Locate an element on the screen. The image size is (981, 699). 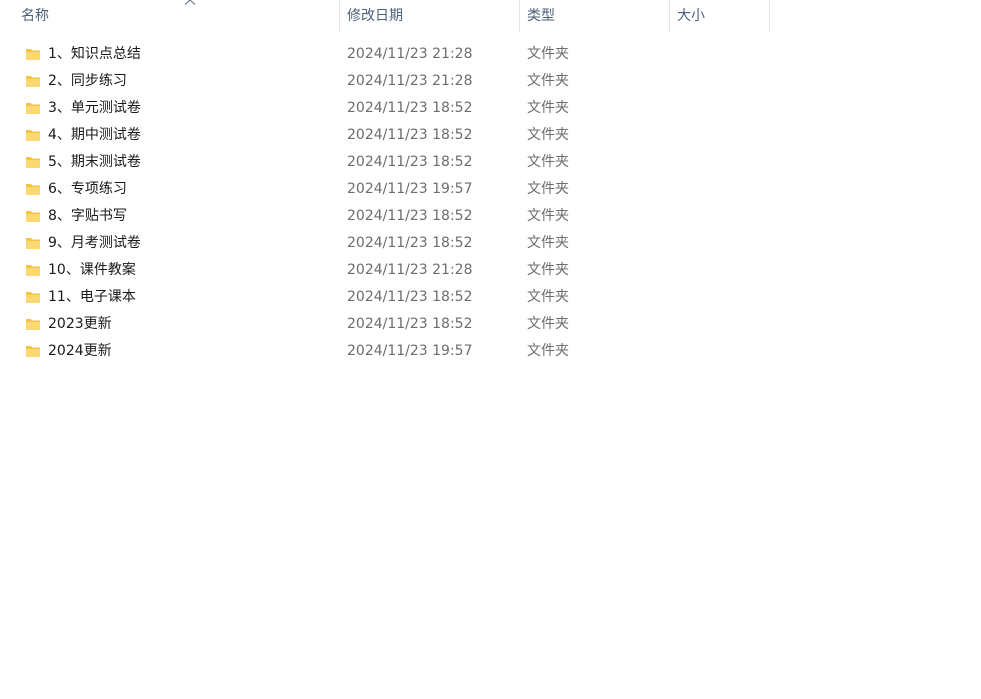
file-row: 3、单元测试卷 2024/11/23 18:52 文件夹 is located at coordinates (395, 108).